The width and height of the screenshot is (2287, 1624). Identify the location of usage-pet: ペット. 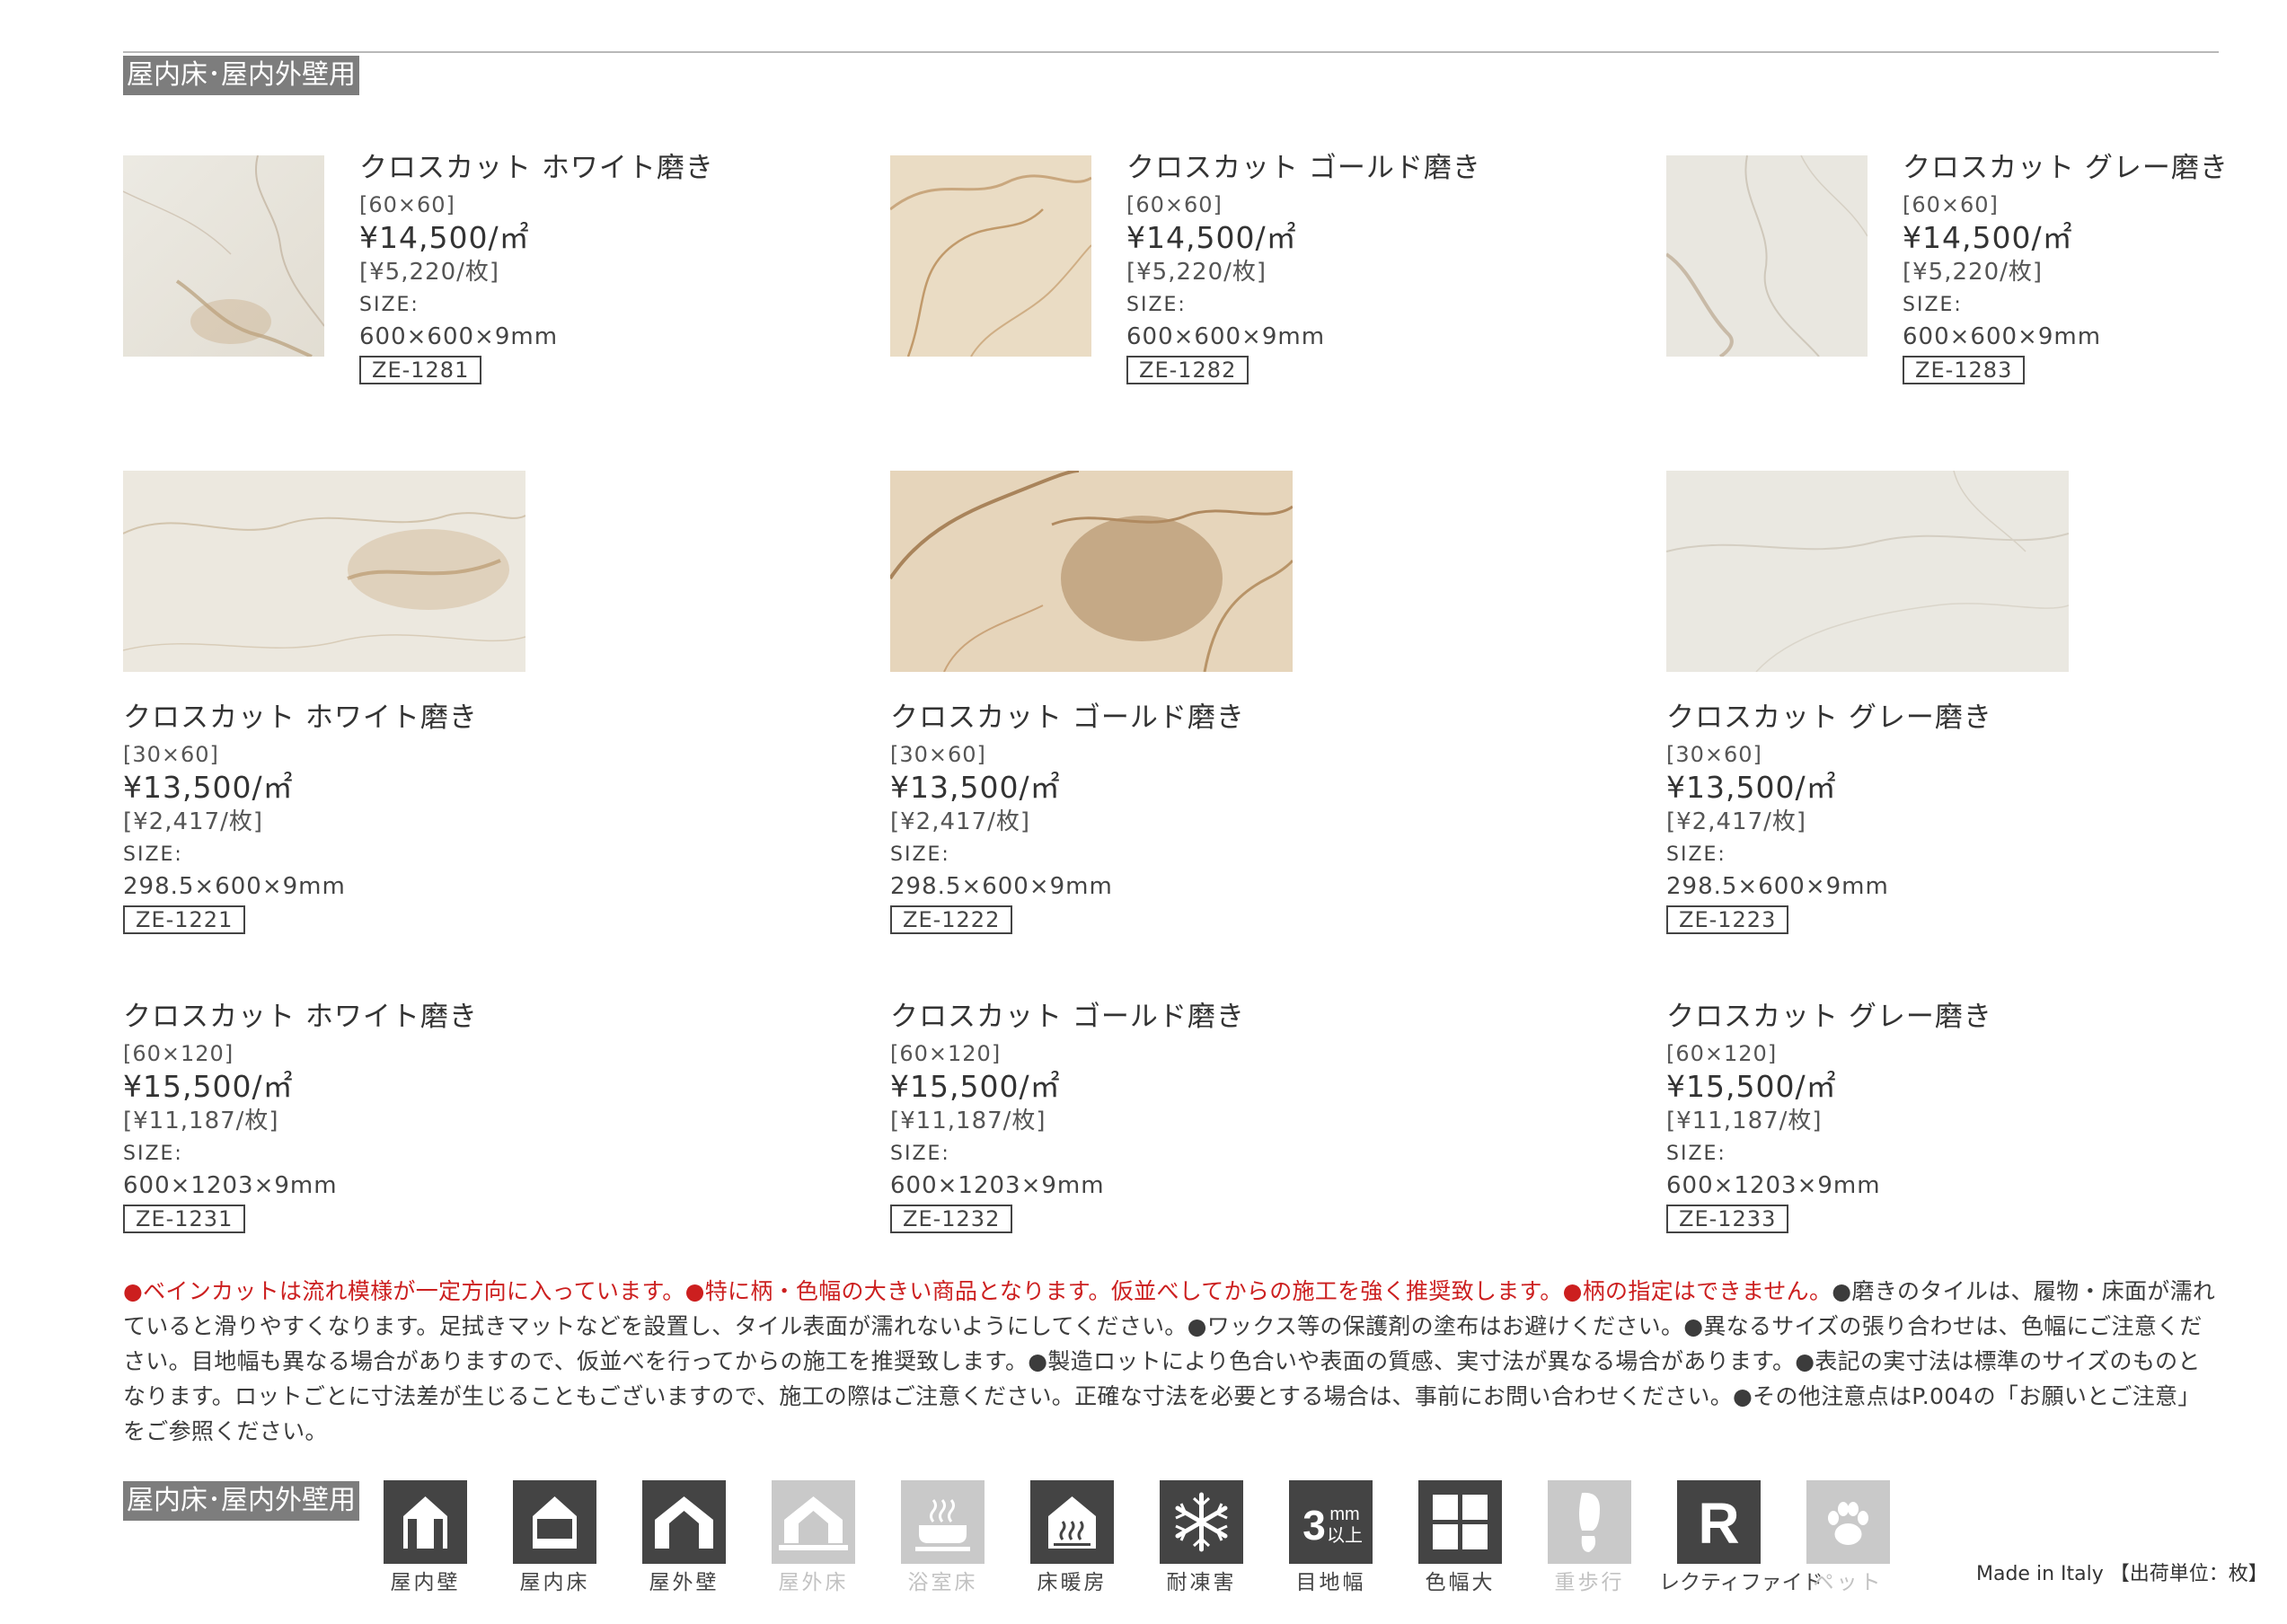
(1848, 1538).